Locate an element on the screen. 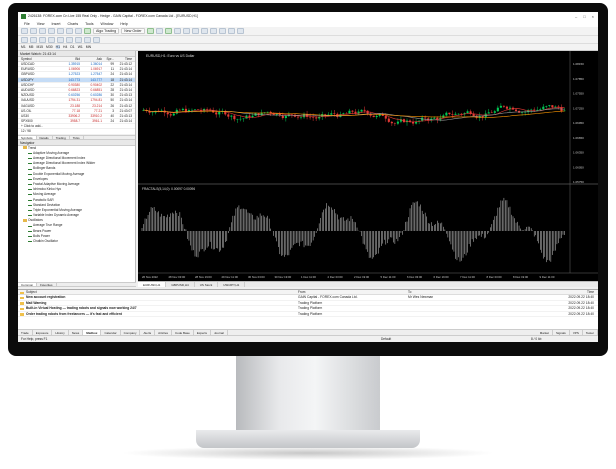 This screenshot has width=616, height=469. window-controls: – □ × is located at coordinates (586, 16).